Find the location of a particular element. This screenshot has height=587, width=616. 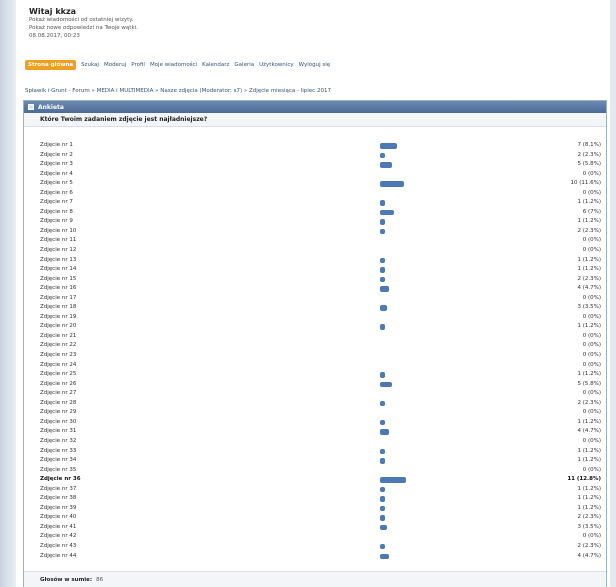

poll-option-label: Zdjęcie nr 33 is located at coordinates (58, 450).